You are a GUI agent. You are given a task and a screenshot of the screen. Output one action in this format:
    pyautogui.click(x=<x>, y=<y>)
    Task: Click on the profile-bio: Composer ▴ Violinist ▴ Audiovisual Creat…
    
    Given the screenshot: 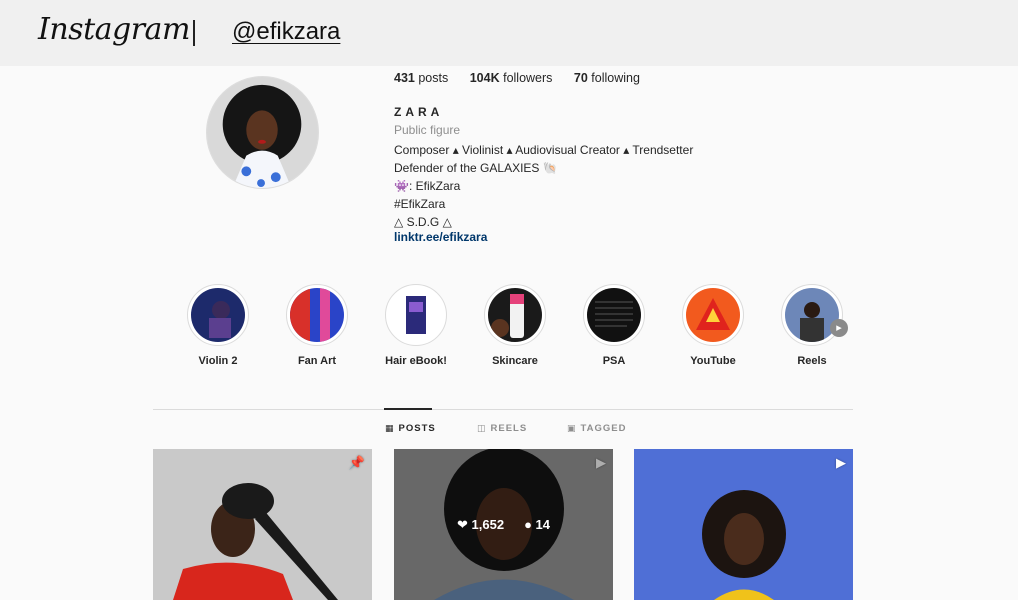 What is the action you would take?
    pyautogui.click(x=543, y=186)
    